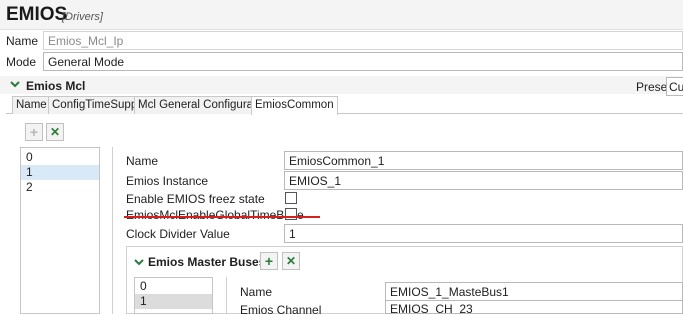  Describe the element at coordinates (56, 86) in the screenshot. I see `section-title: Emios Mcl` at that location.